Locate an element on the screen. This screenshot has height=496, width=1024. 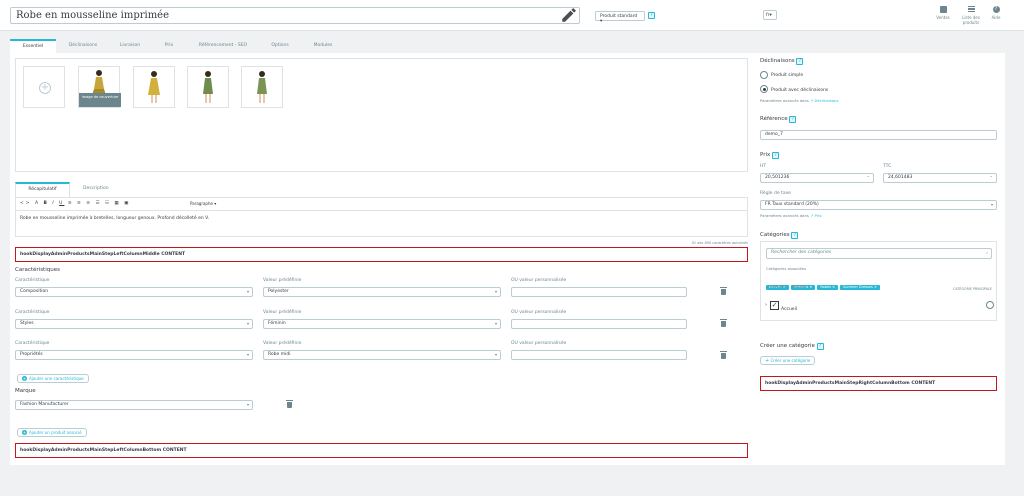
brand-title: Marque is located at coordinates (25, 391).